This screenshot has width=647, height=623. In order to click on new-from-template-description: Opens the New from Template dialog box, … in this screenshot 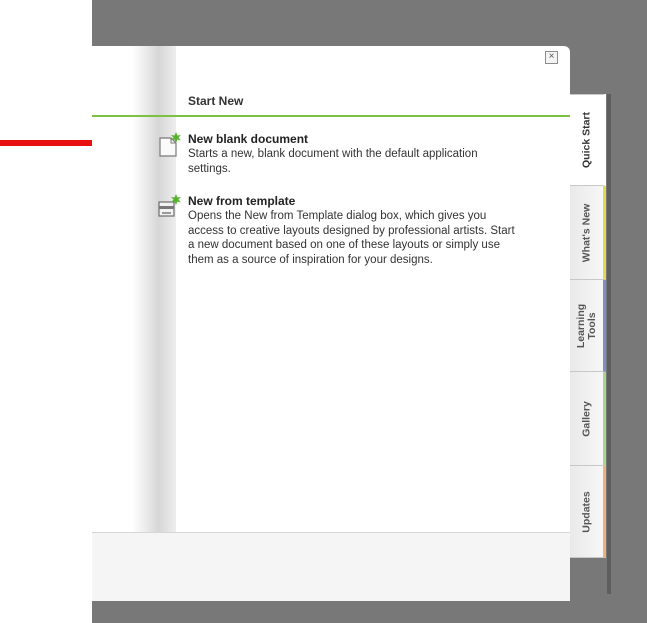, I will do `click(351, 238)`.